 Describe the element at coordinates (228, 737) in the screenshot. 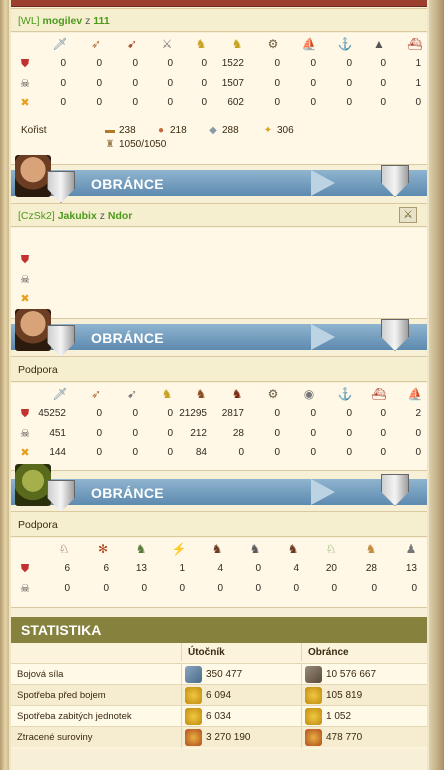

I see `stat-value: 3 270 190` at that location.